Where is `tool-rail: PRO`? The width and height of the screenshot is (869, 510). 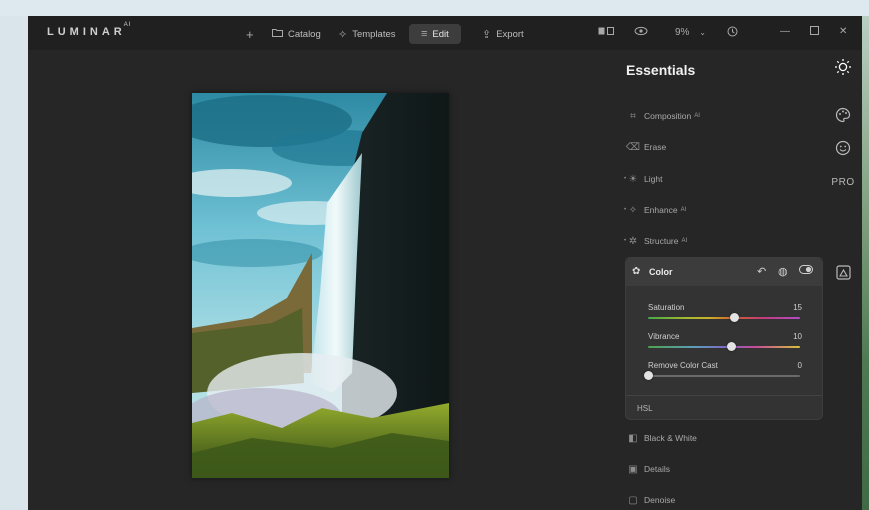 tool-rail: PRO is located at coordinates (843, 280).